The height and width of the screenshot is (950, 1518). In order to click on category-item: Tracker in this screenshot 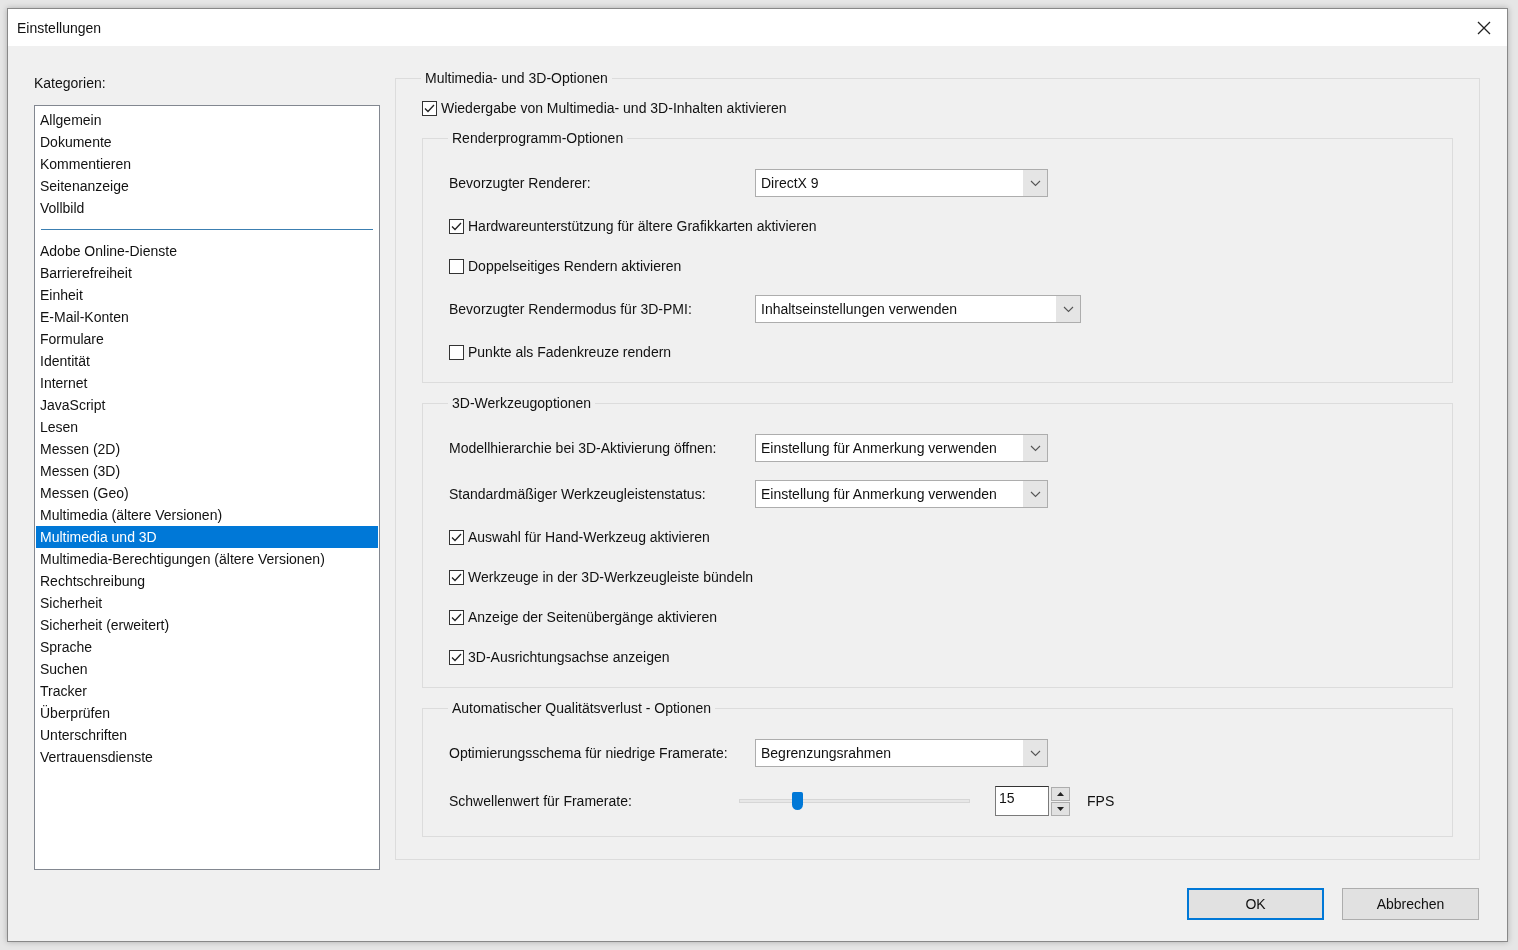, I will do `click(207, 691)`.